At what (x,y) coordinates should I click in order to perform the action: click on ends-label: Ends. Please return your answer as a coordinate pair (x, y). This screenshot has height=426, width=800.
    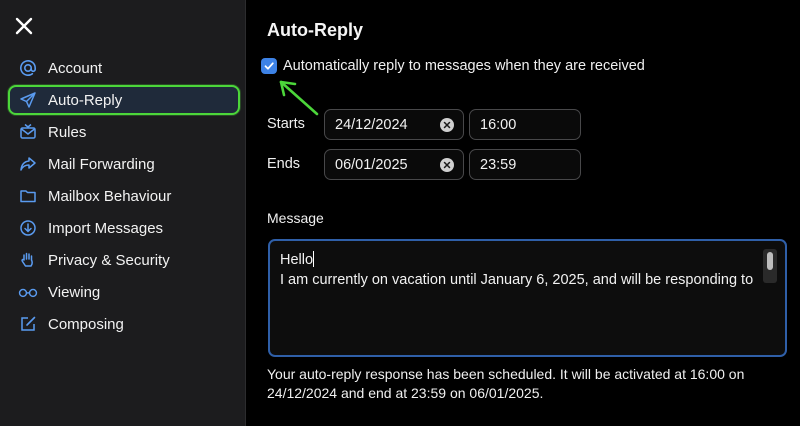
    Looking at the image, I should click on (284, 164).